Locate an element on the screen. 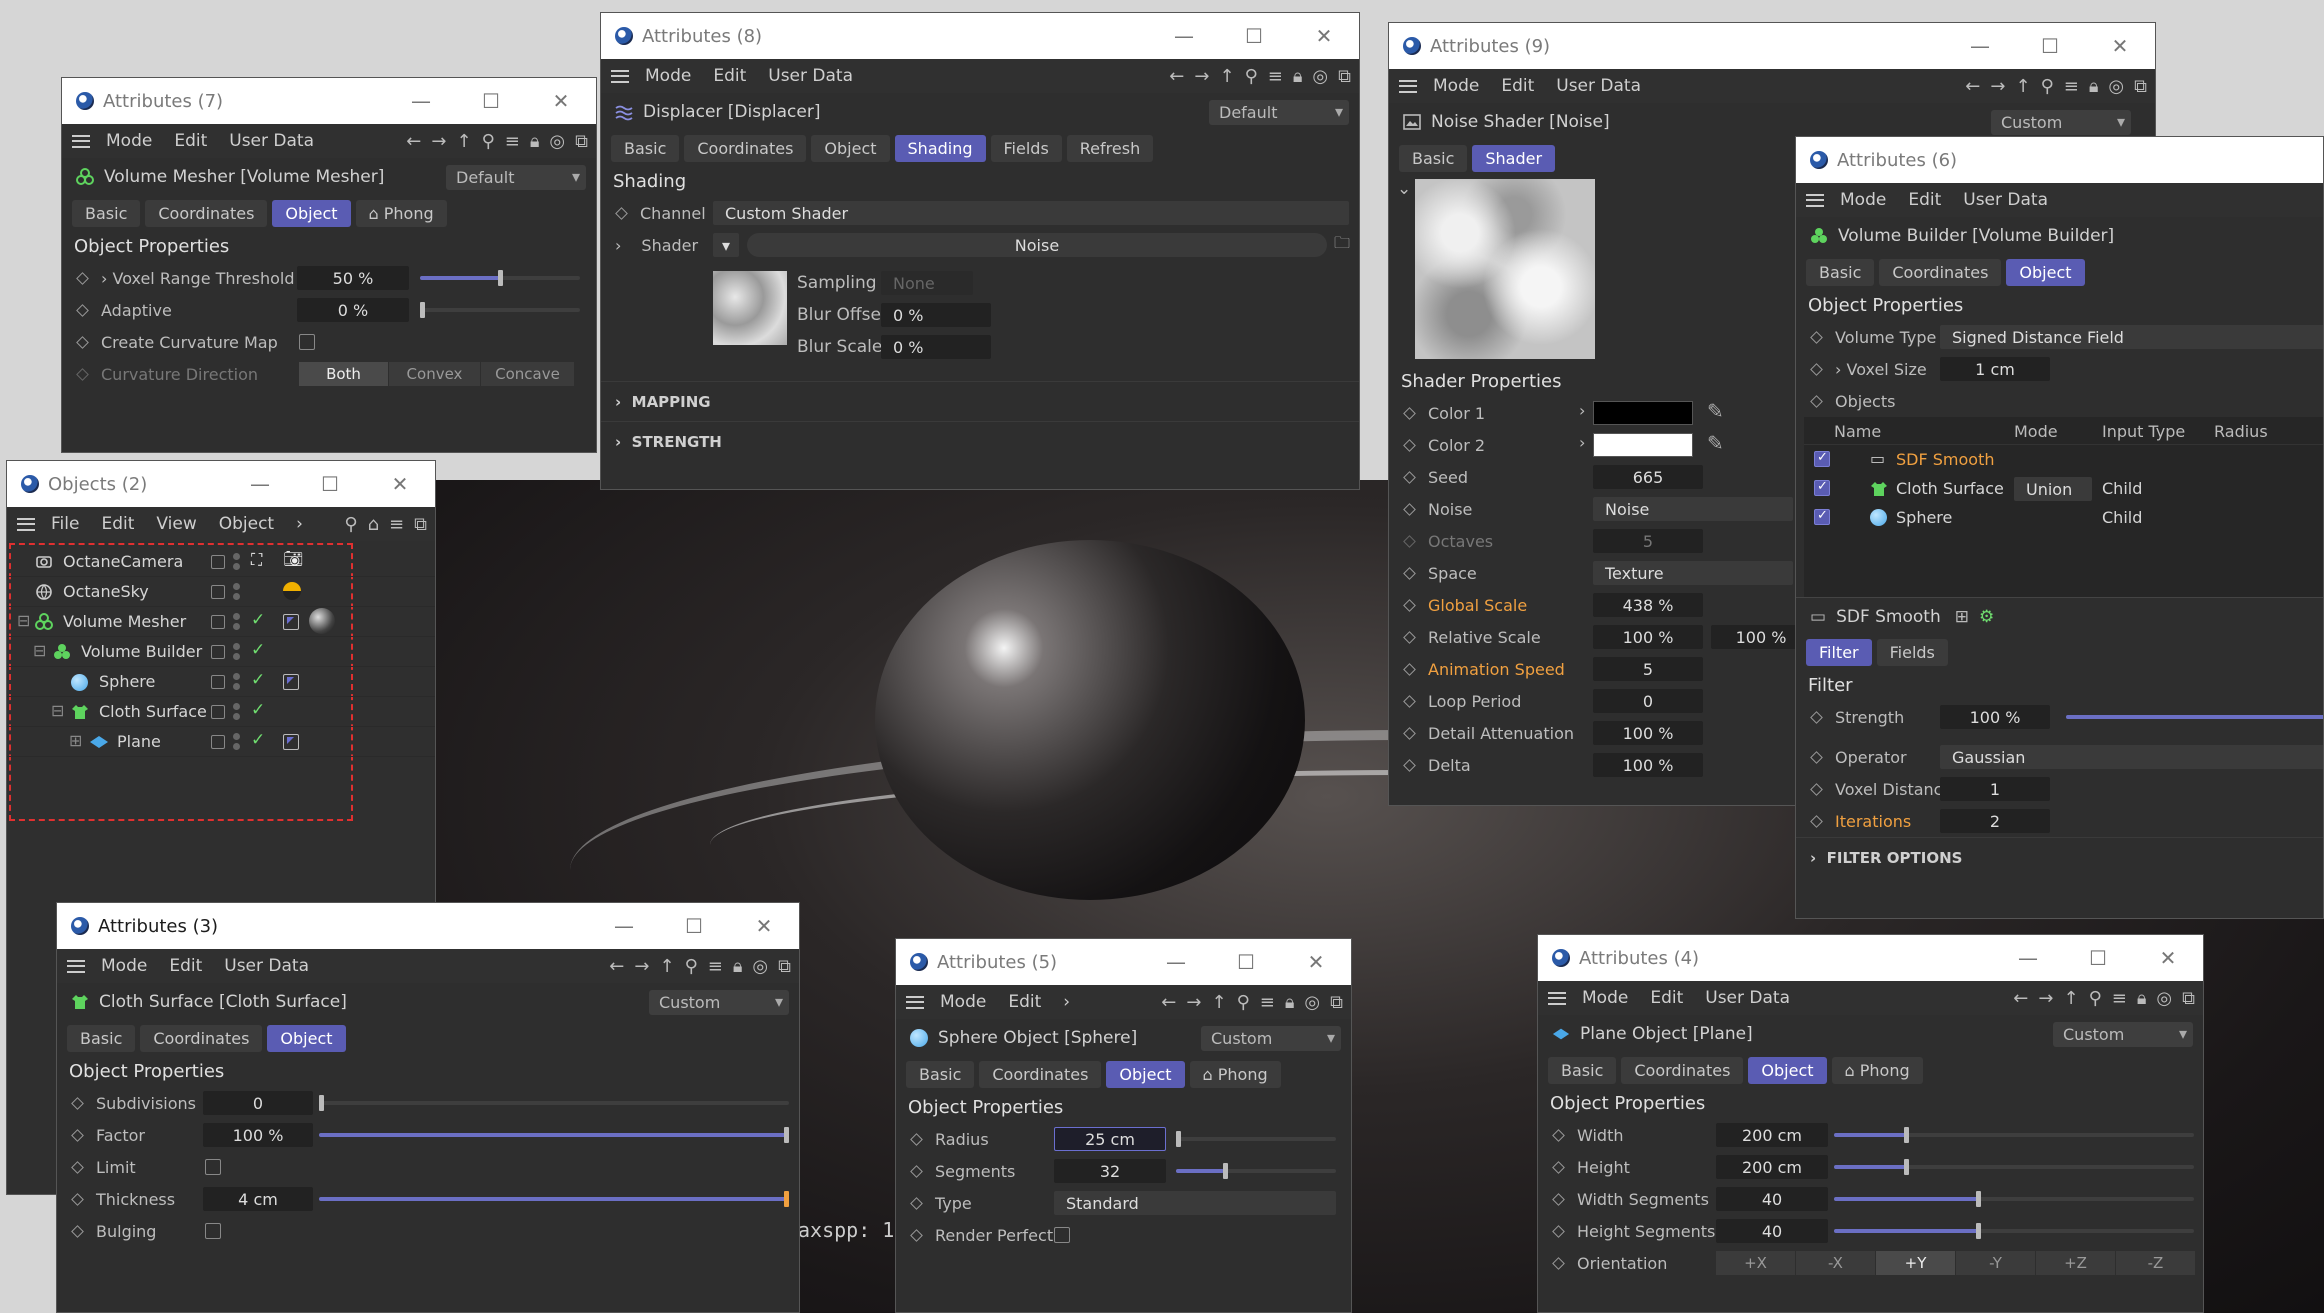  list-item: ▭ SDF Smooth is located at coordinates (2063, 459).